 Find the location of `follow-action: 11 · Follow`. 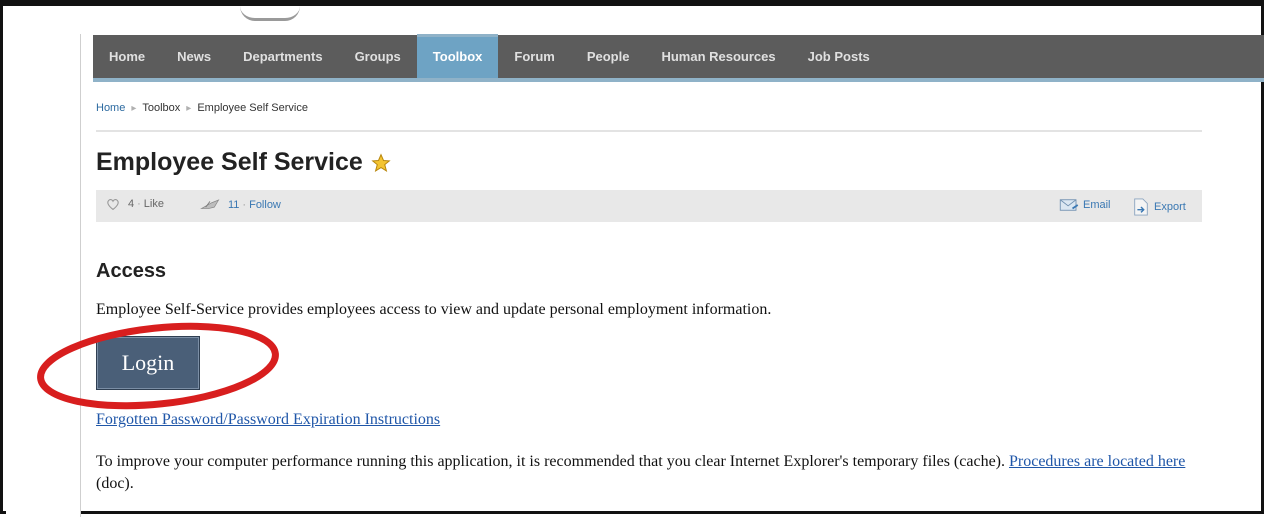

follow-action: 11 · Follow is located at coordinates (240, 205).